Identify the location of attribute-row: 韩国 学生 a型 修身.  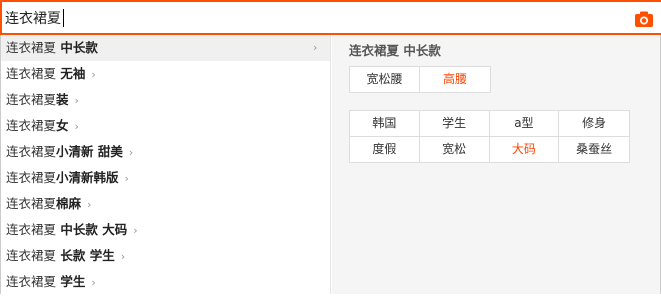
(489, 124).